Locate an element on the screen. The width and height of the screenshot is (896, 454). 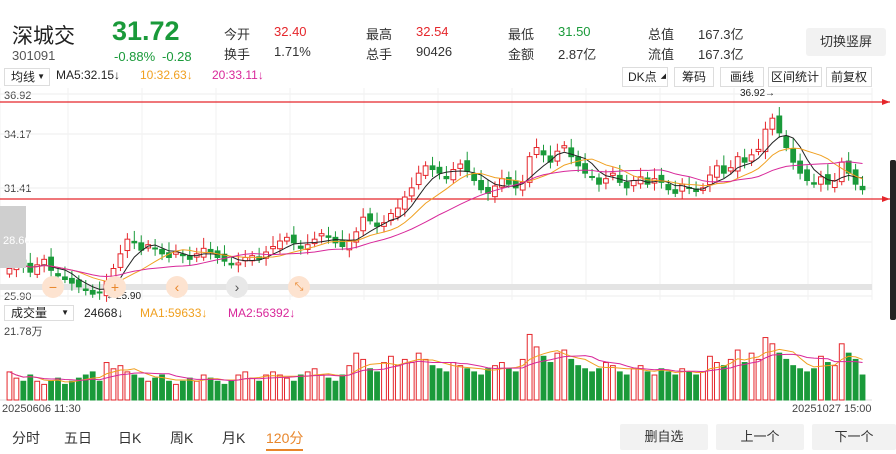
high-annotation: 36.92→ is located at coordinates (758, 93).